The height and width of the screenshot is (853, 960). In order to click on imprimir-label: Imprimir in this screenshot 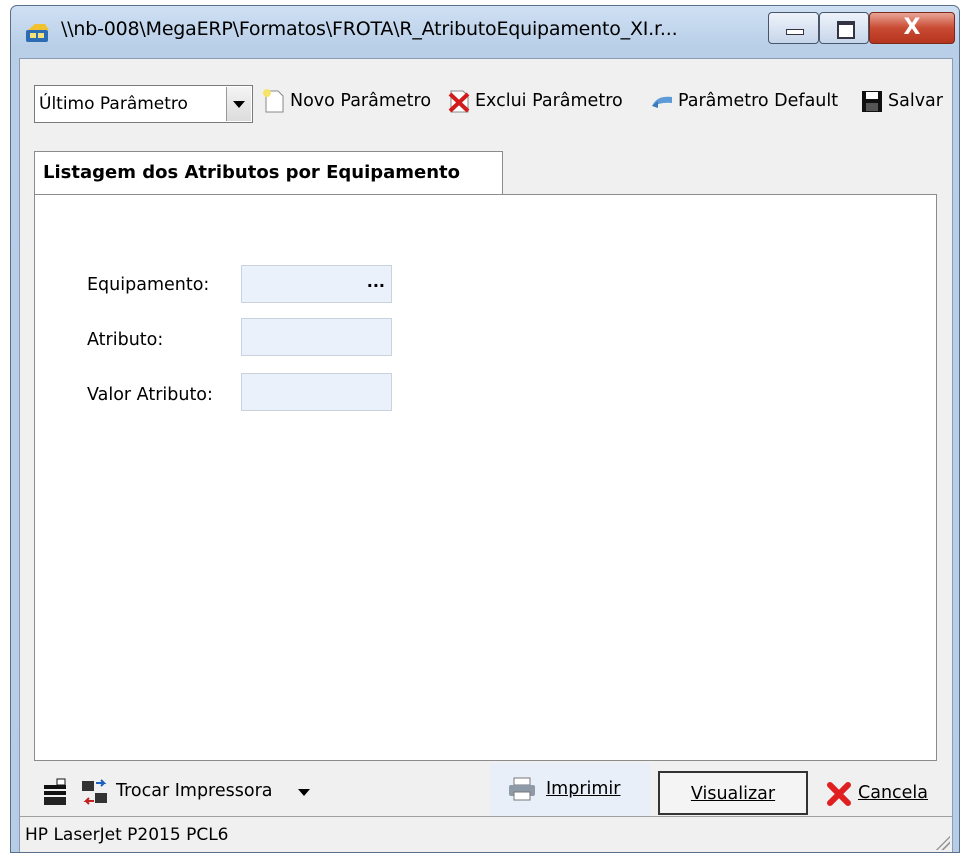, I will do `click(583, 789)`.